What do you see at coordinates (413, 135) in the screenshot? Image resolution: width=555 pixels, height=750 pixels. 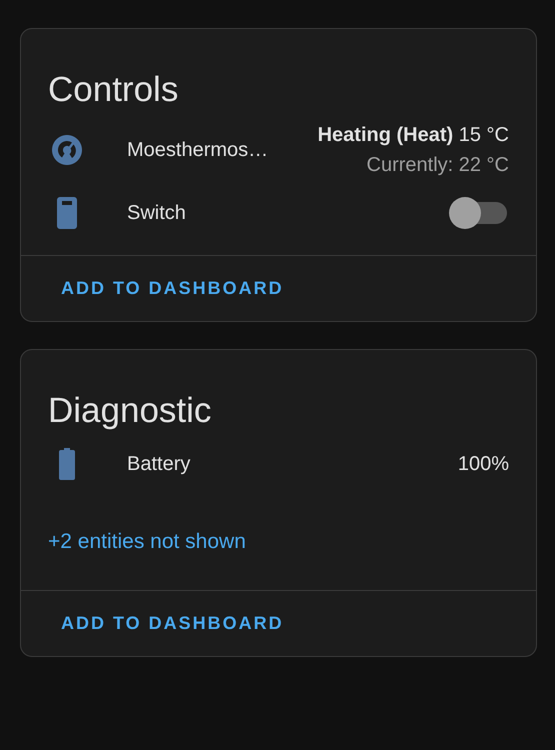 I see `entity-state: Heating (Heat) 15 °C` at bounding box center [413, 135].